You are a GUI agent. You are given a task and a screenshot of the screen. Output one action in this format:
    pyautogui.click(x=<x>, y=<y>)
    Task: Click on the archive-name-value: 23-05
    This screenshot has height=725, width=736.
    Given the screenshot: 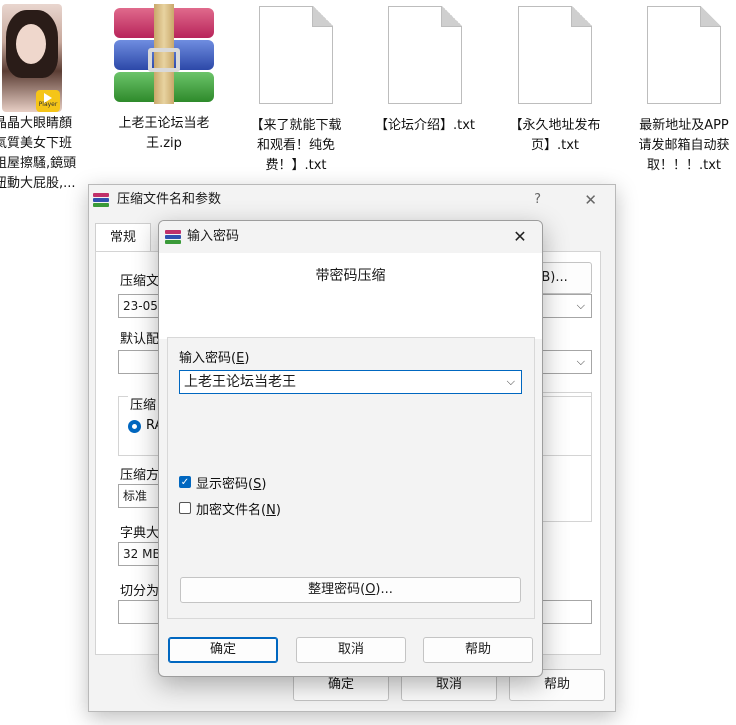 What is the action you would take?
    pyautogui.click(x=140, y=306)
    